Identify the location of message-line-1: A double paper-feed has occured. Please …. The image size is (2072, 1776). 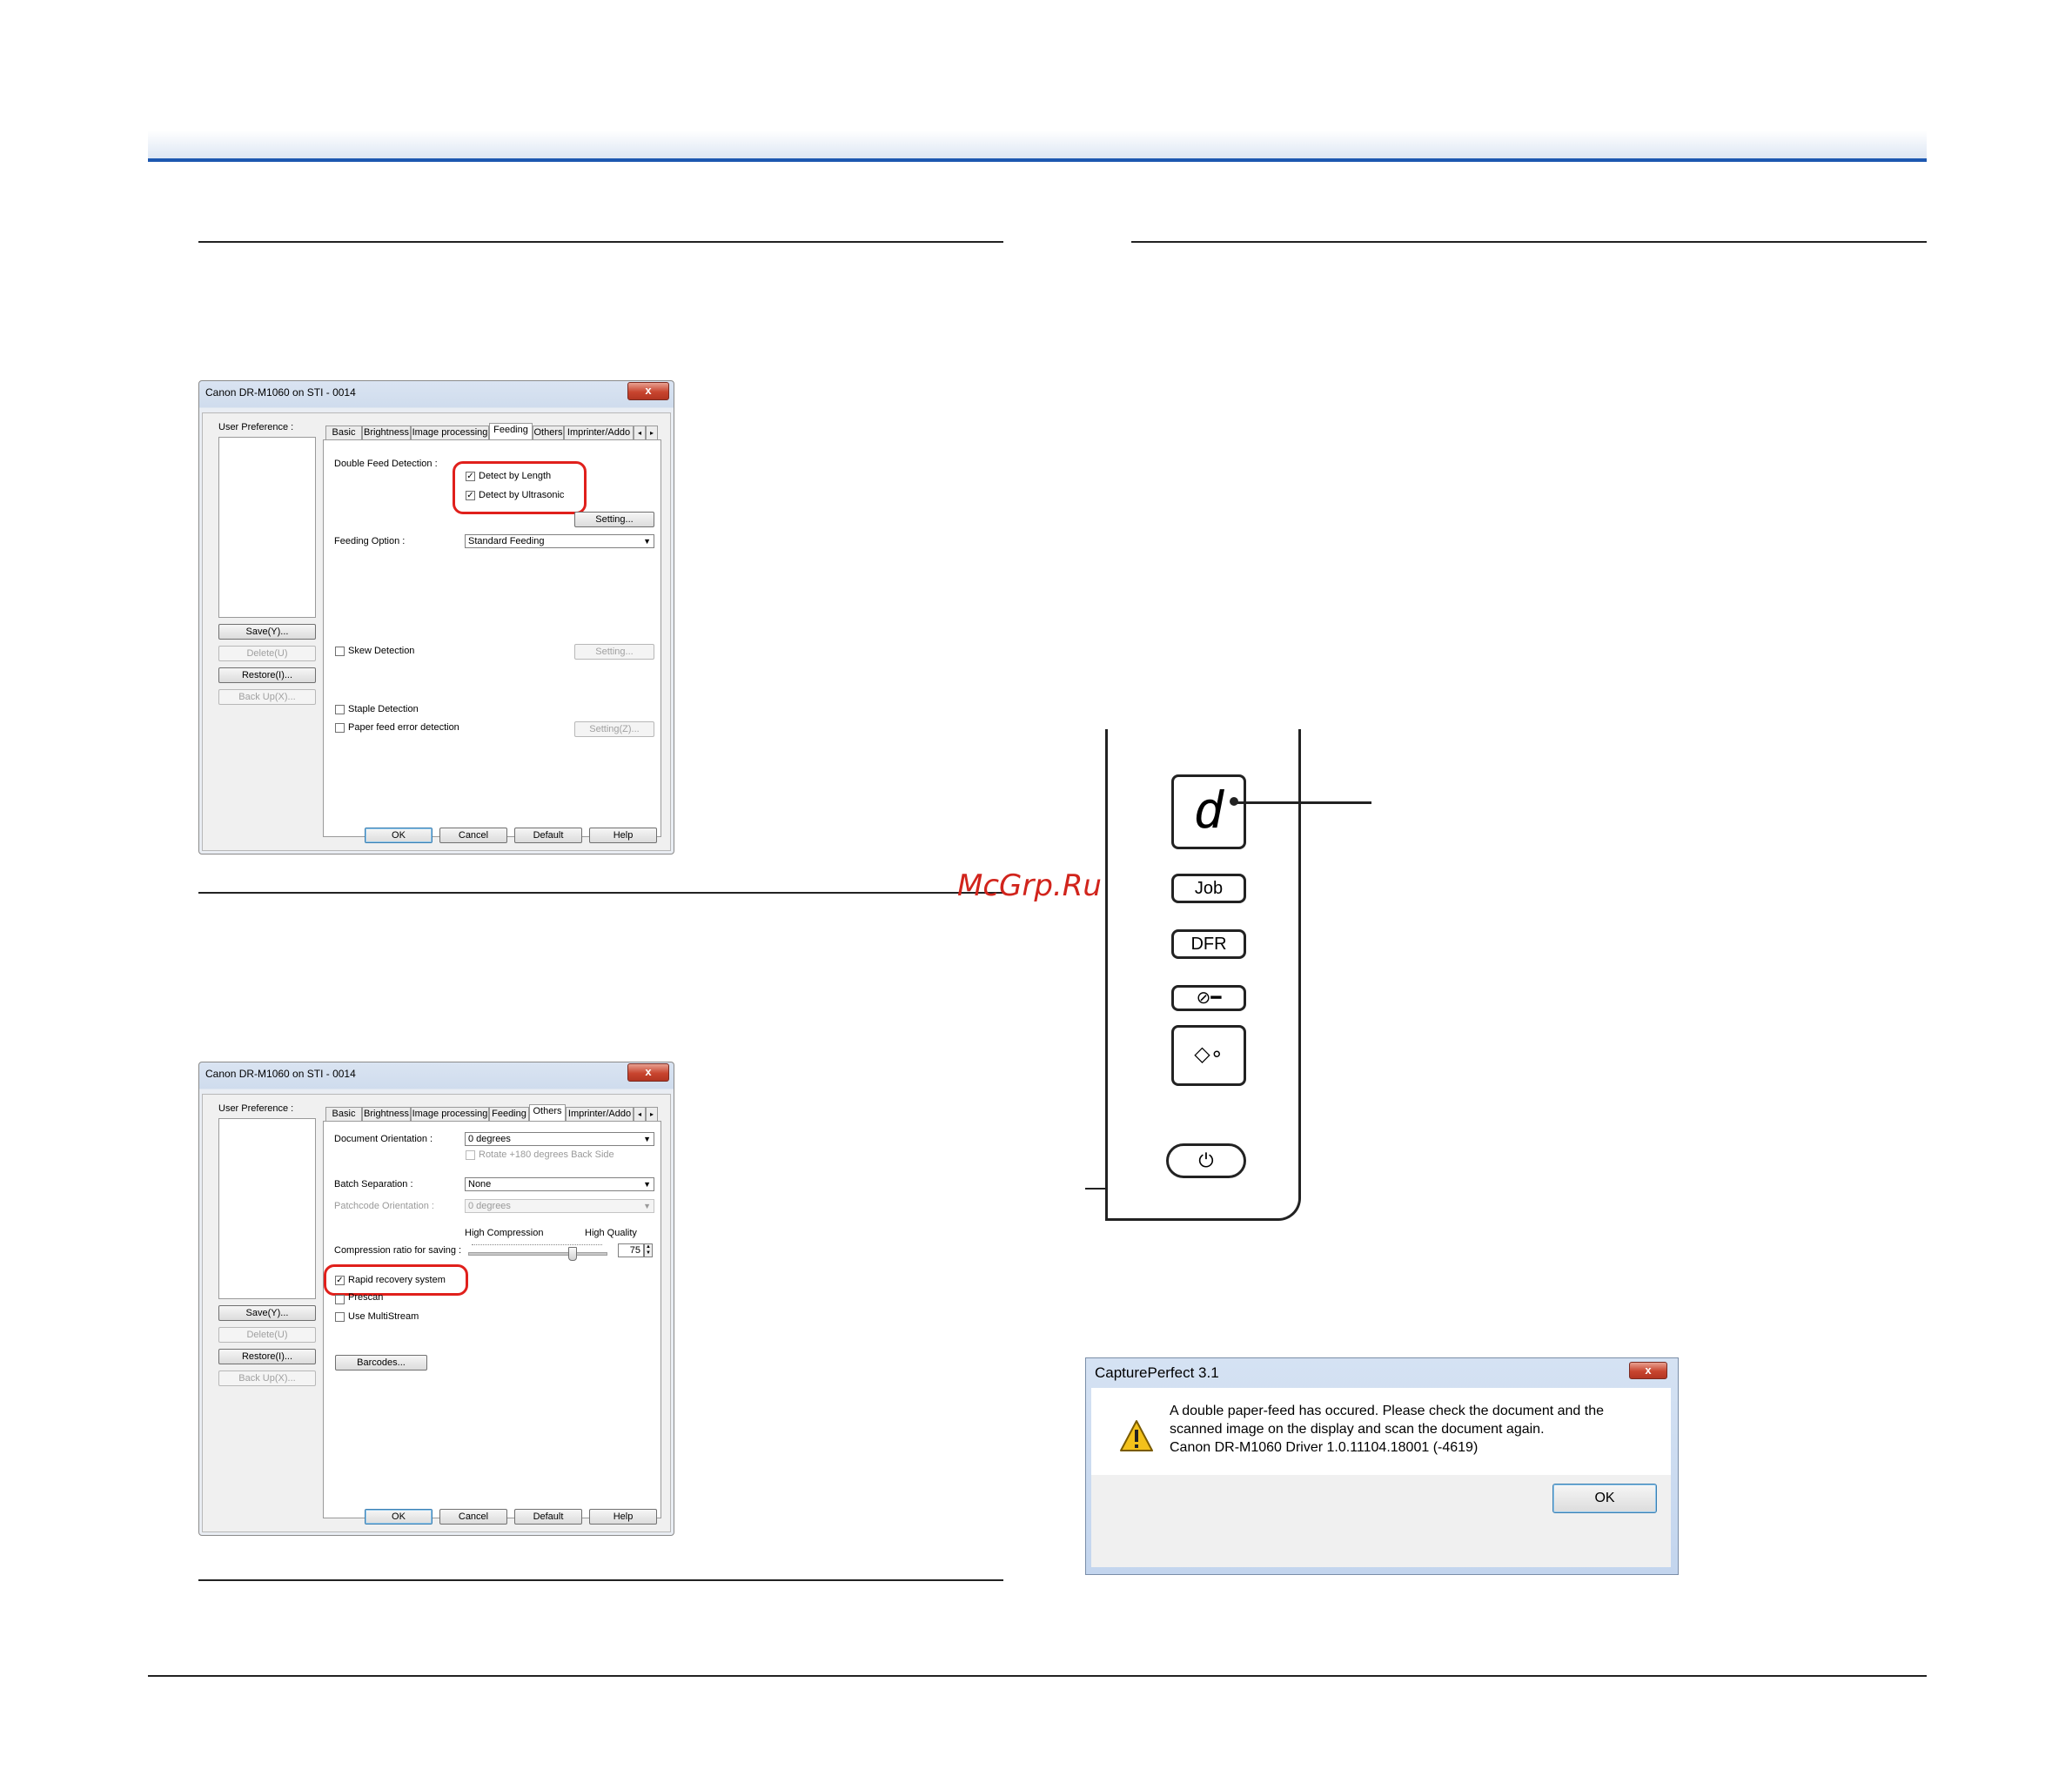
(1387, 1411).